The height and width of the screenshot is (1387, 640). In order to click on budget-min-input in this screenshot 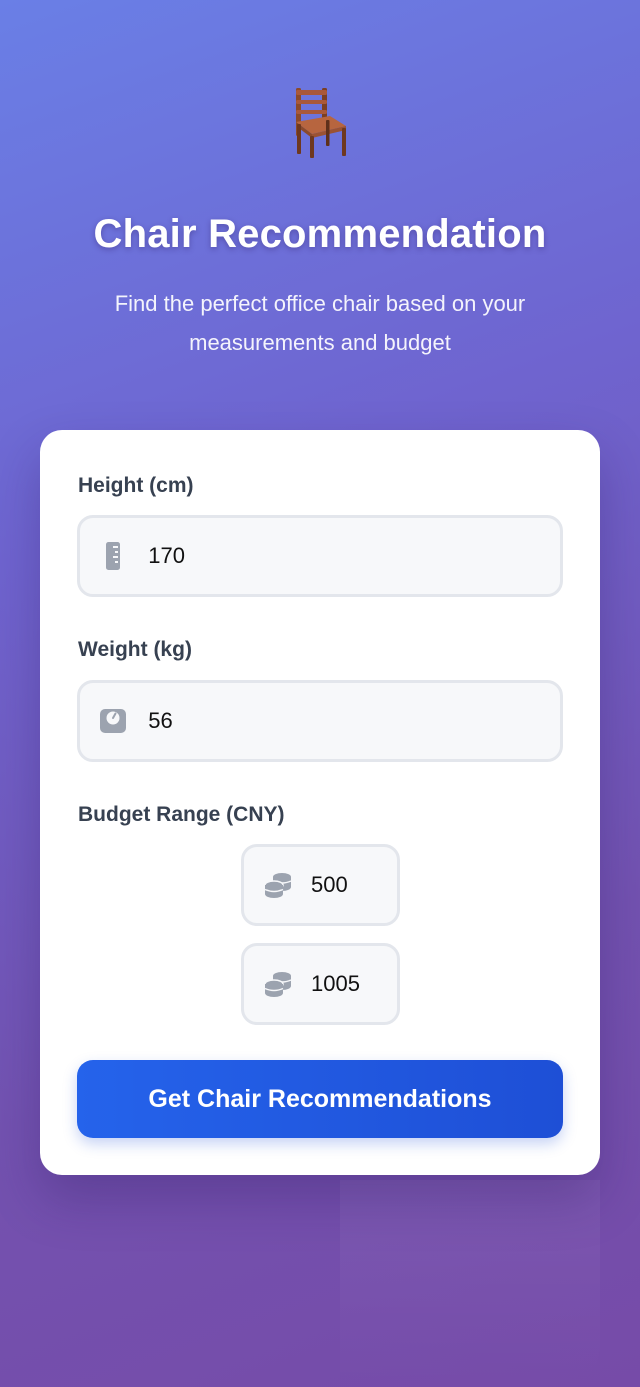, I will do `click(354, 885)`.